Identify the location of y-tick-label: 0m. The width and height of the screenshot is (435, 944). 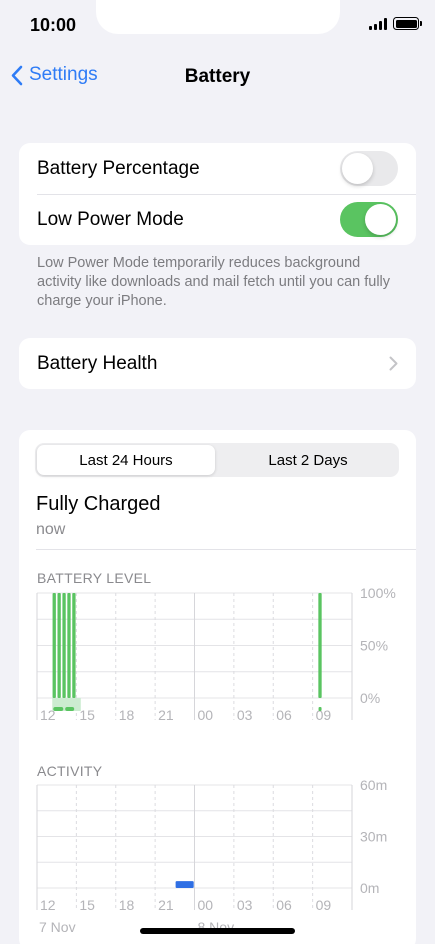
(369, 888).